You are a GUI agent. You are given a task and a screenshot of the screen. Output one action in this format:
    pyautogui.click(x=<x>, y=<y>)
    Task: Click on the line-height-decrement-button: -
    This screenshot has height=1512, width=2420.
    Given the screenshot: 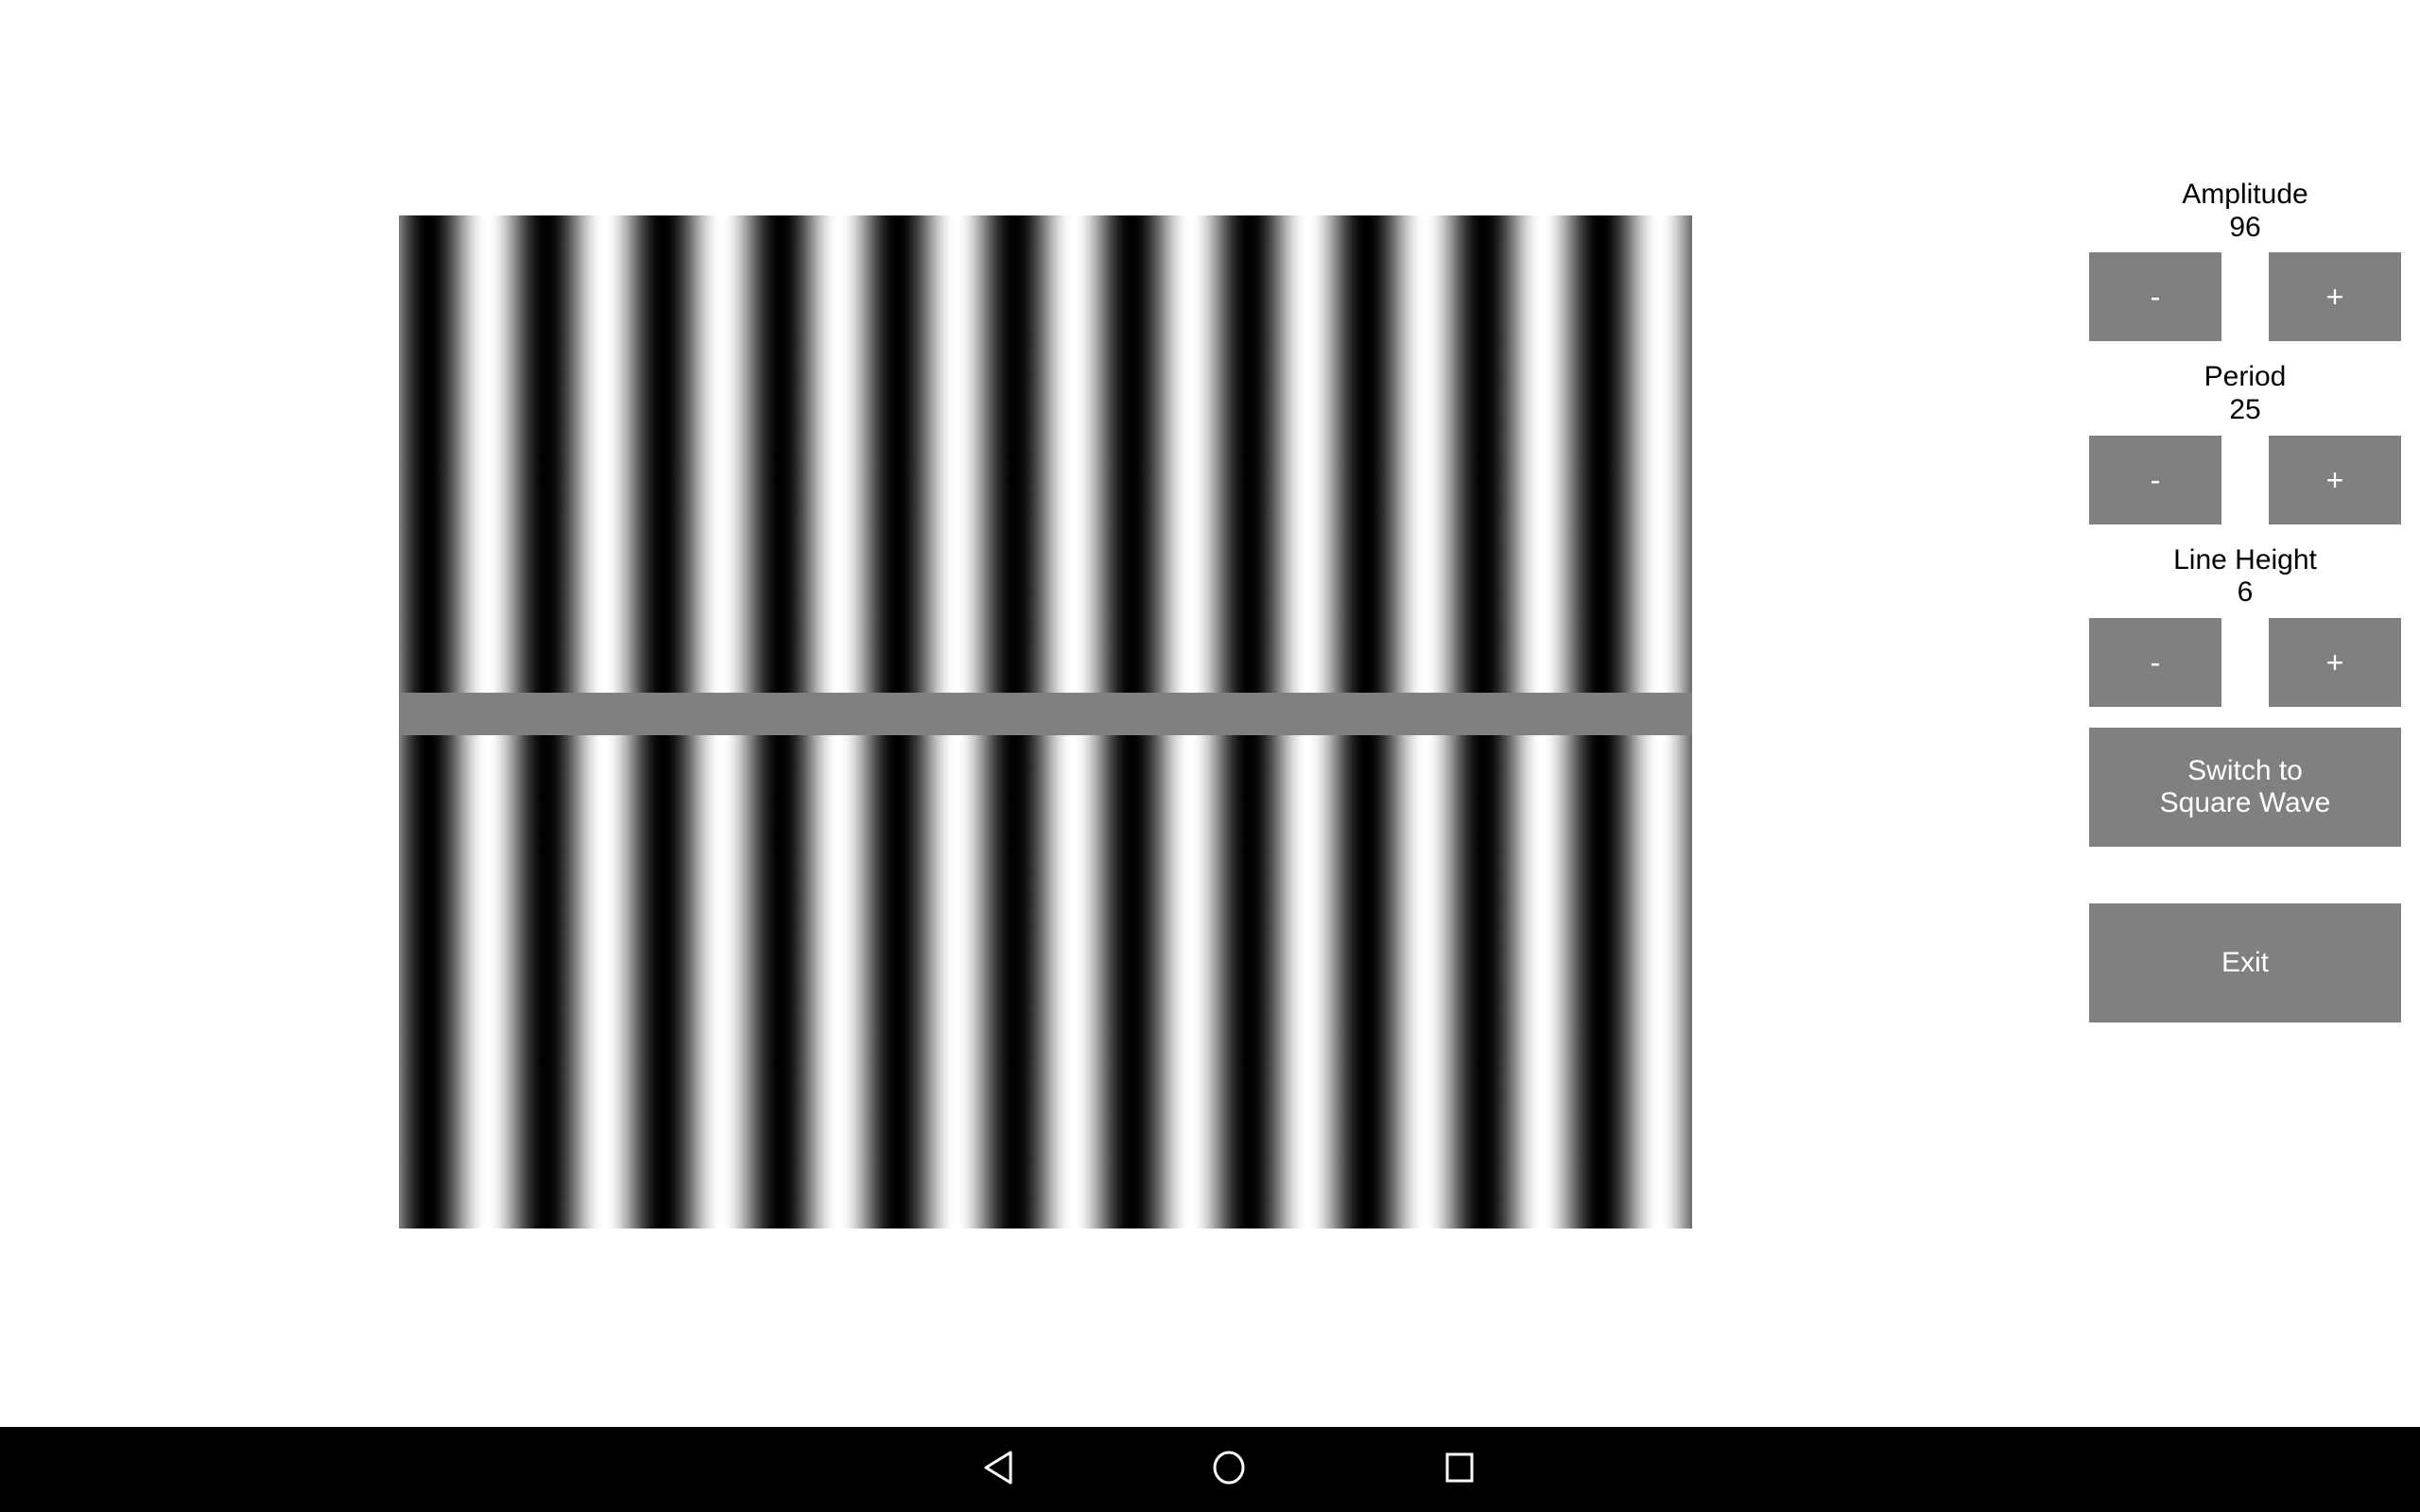 What is the action you would take?
    pyautogui.click(x=2155, y=662)
    